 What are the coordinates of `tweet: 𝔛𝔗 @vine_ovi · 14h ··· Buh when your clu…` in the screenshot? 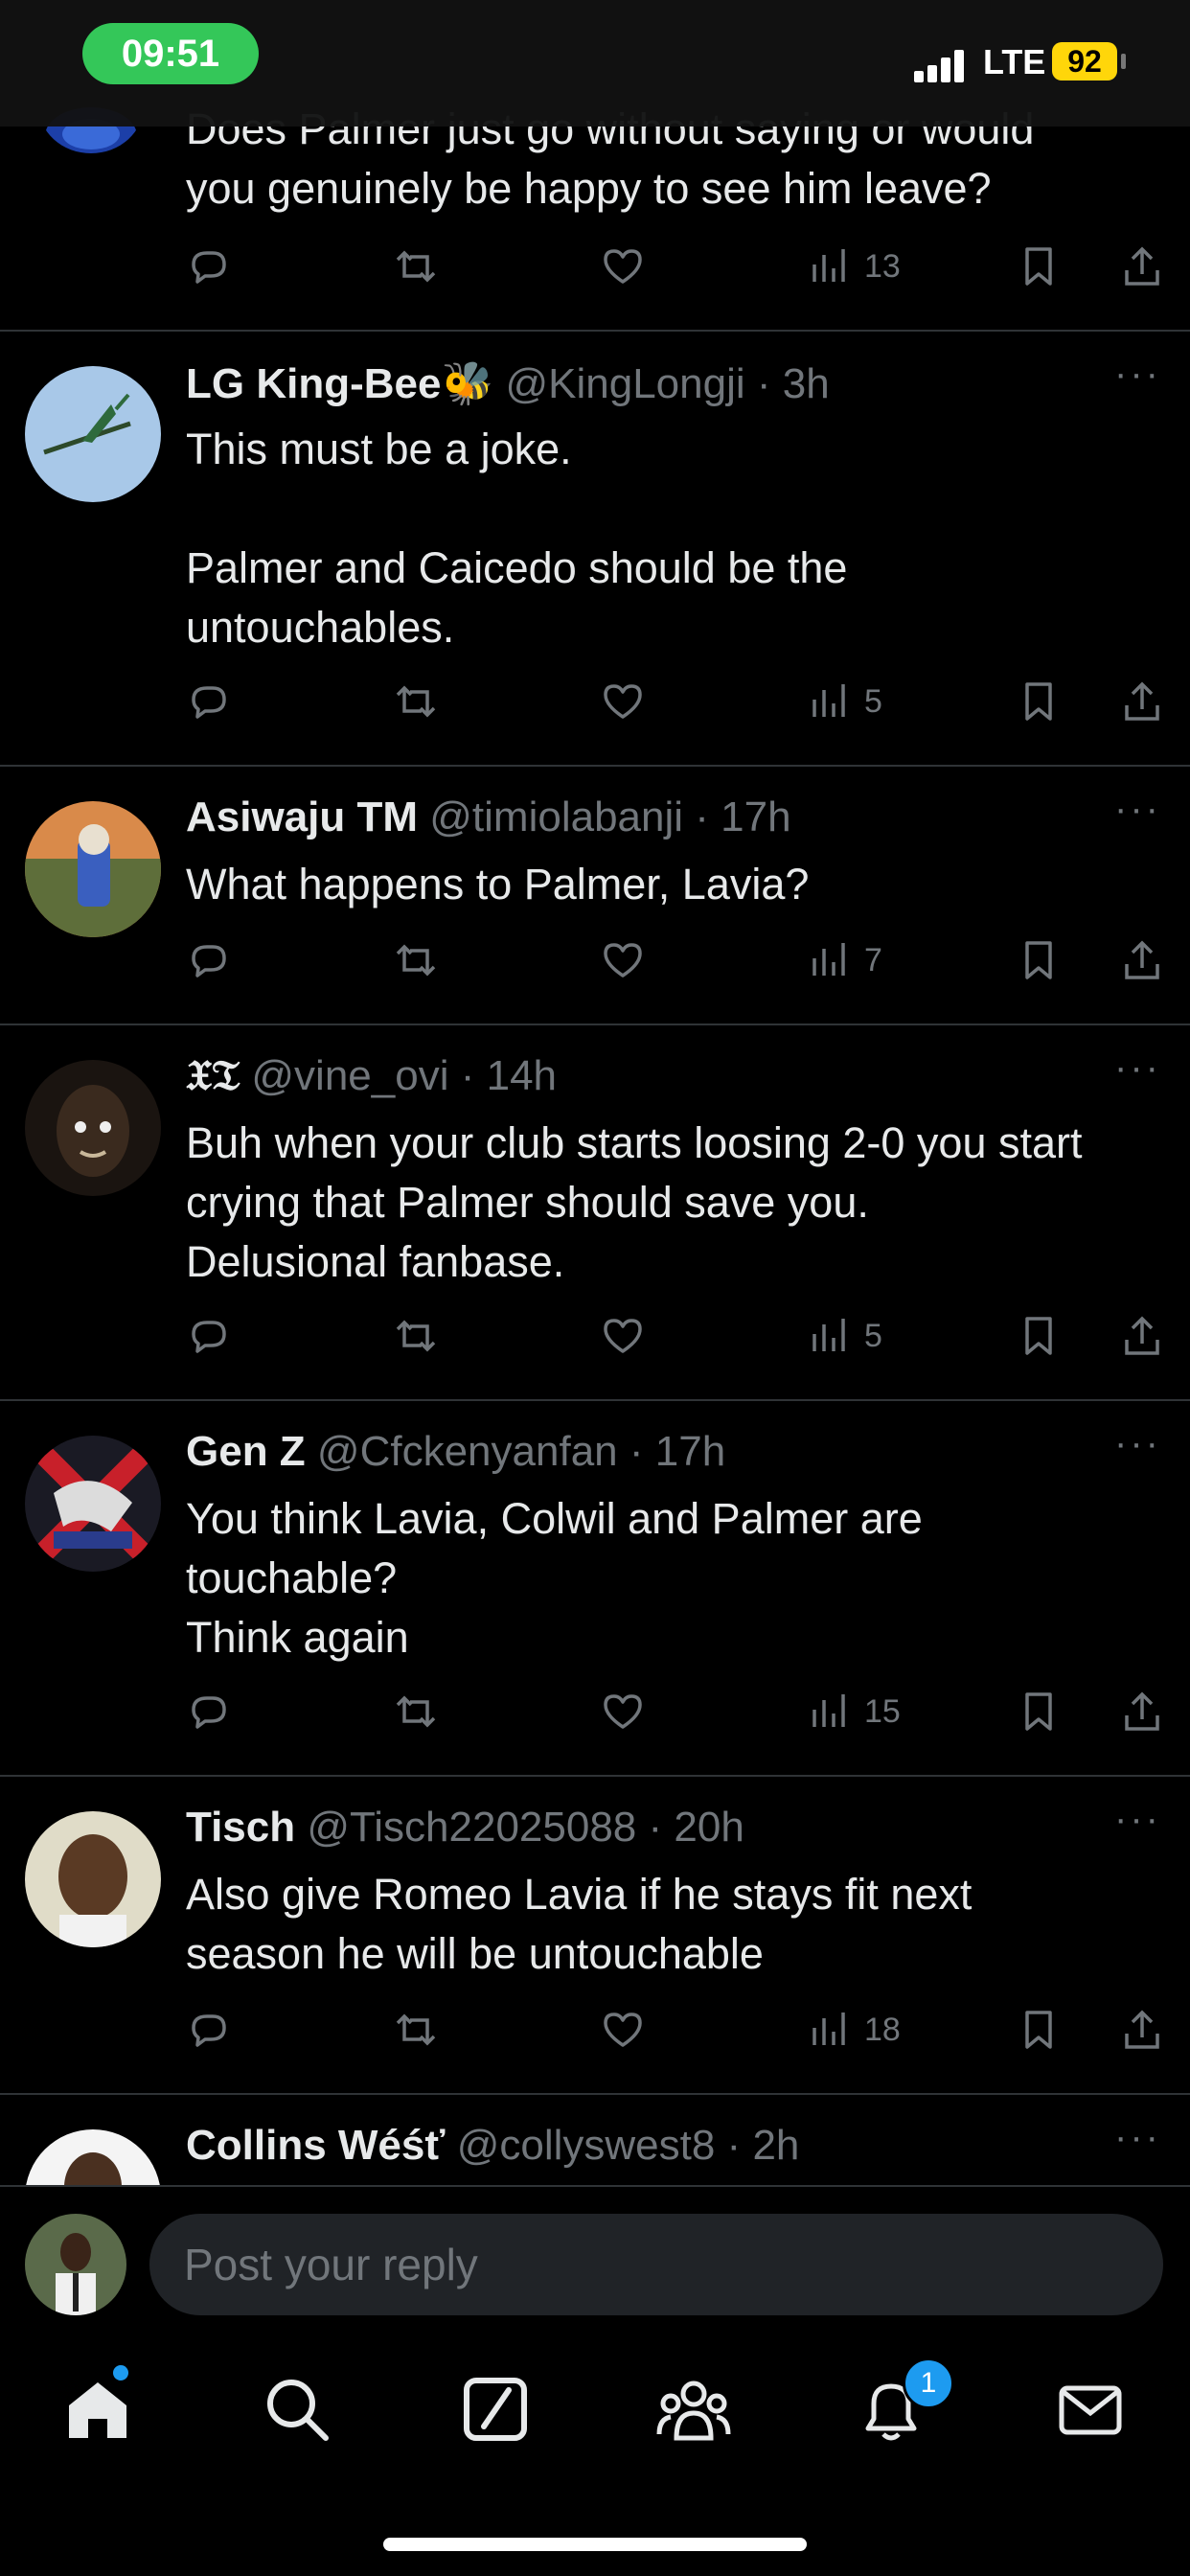 It's located at (595, 1212).